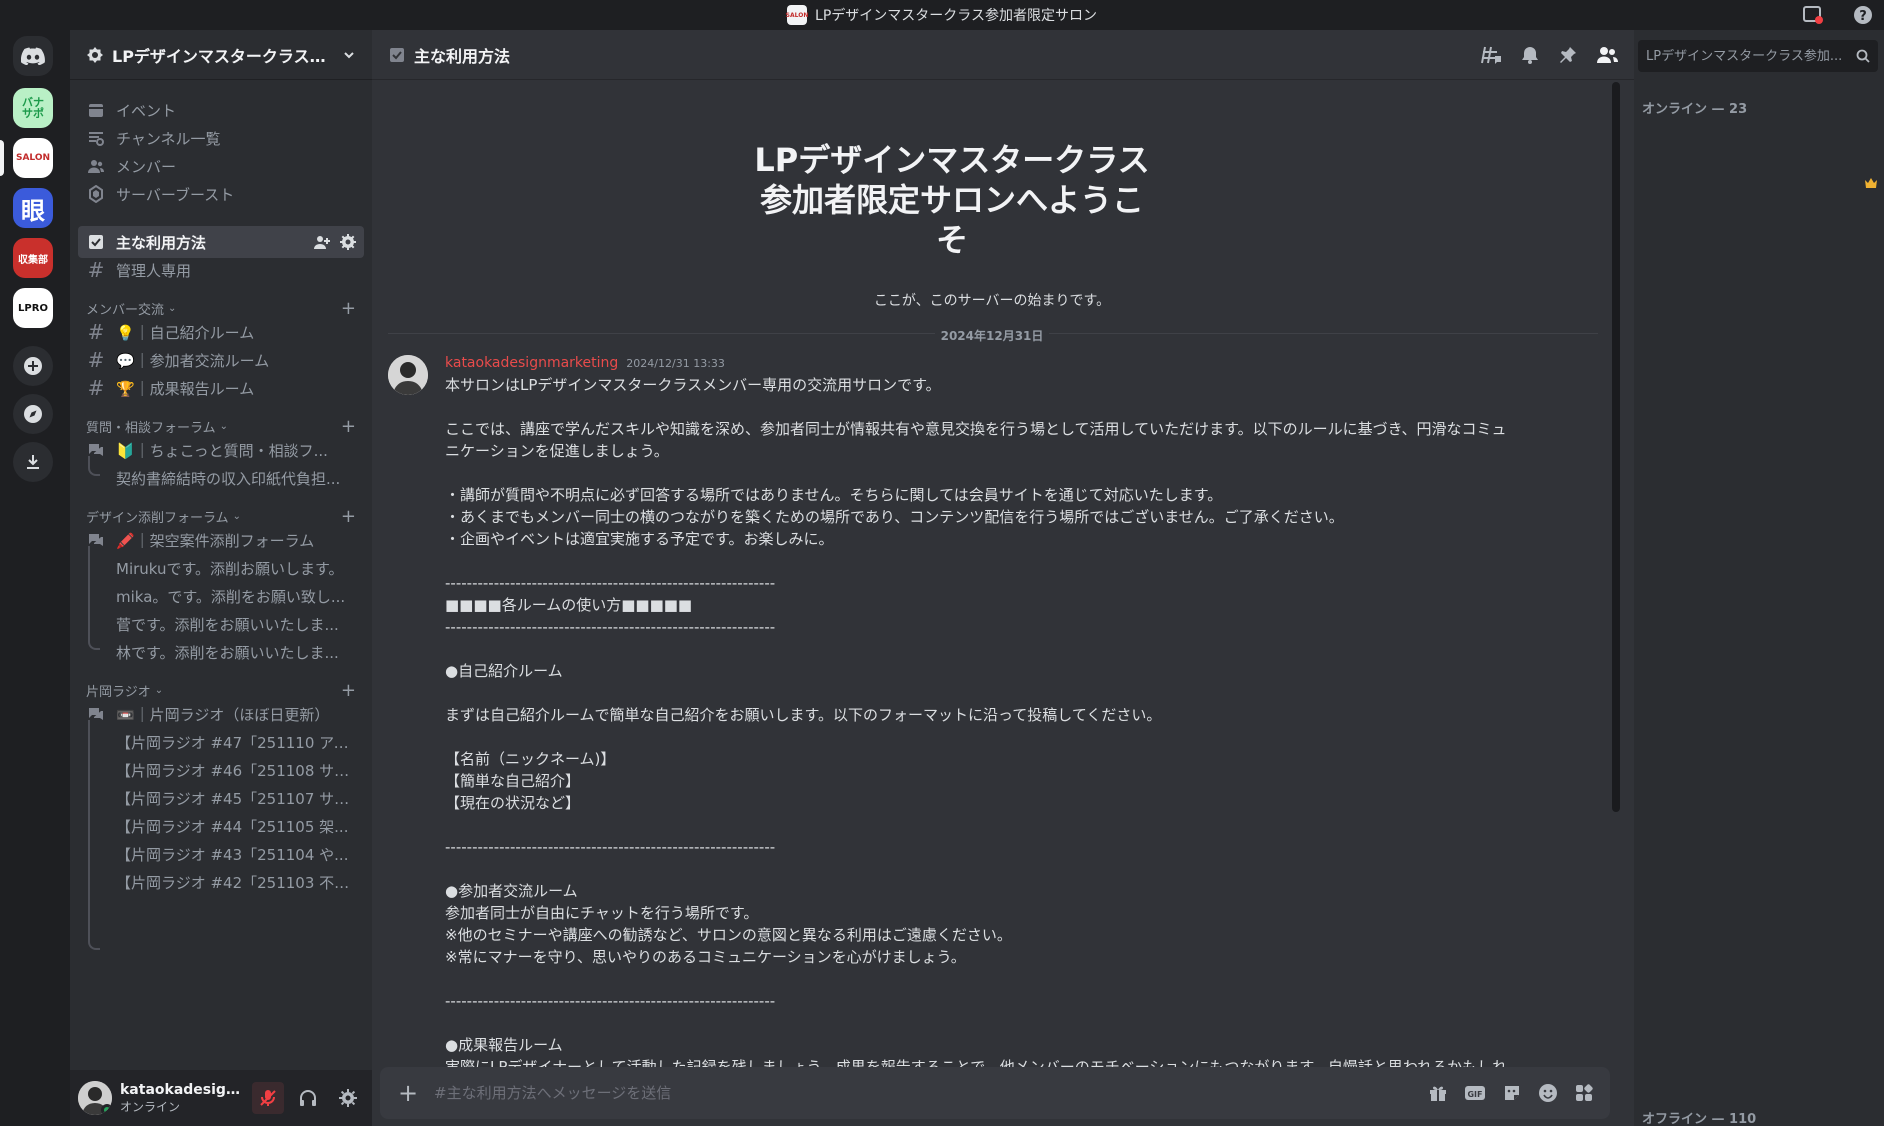  Describe the element at coordinates (33, 108) in the screenshot. I see `server-banasapo: バナ サポ` at that location.